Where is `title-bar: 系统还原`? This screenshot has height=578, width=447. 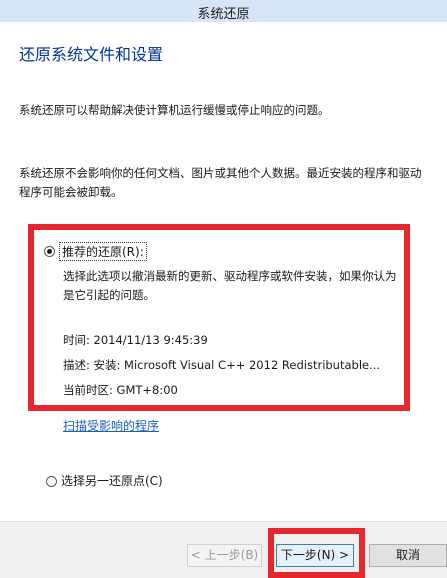
title-bar: 系统还原 is located at coordinates (223, 11).